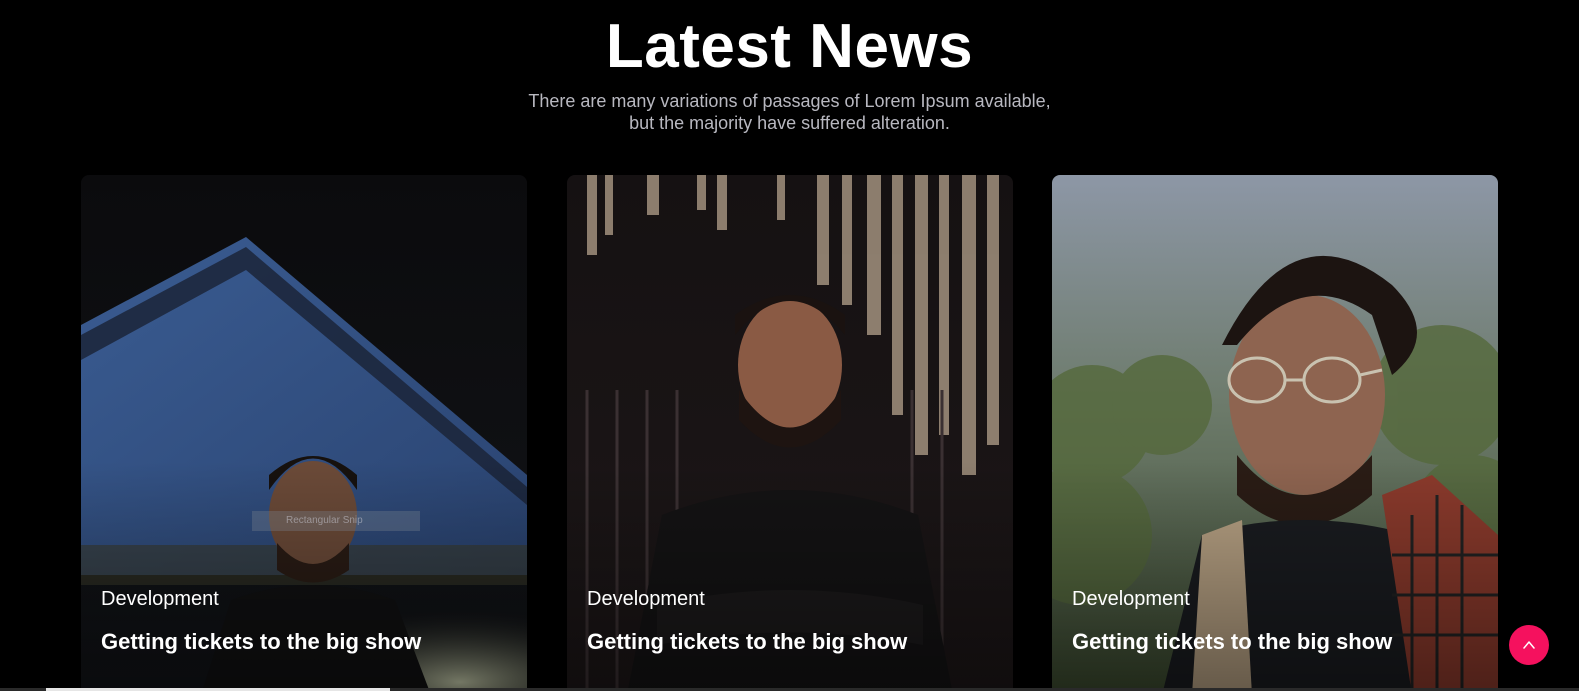 The height and width of the screenshot is (691, 1579). I want to click on news-card-category-2: Development, so click(646, 599).